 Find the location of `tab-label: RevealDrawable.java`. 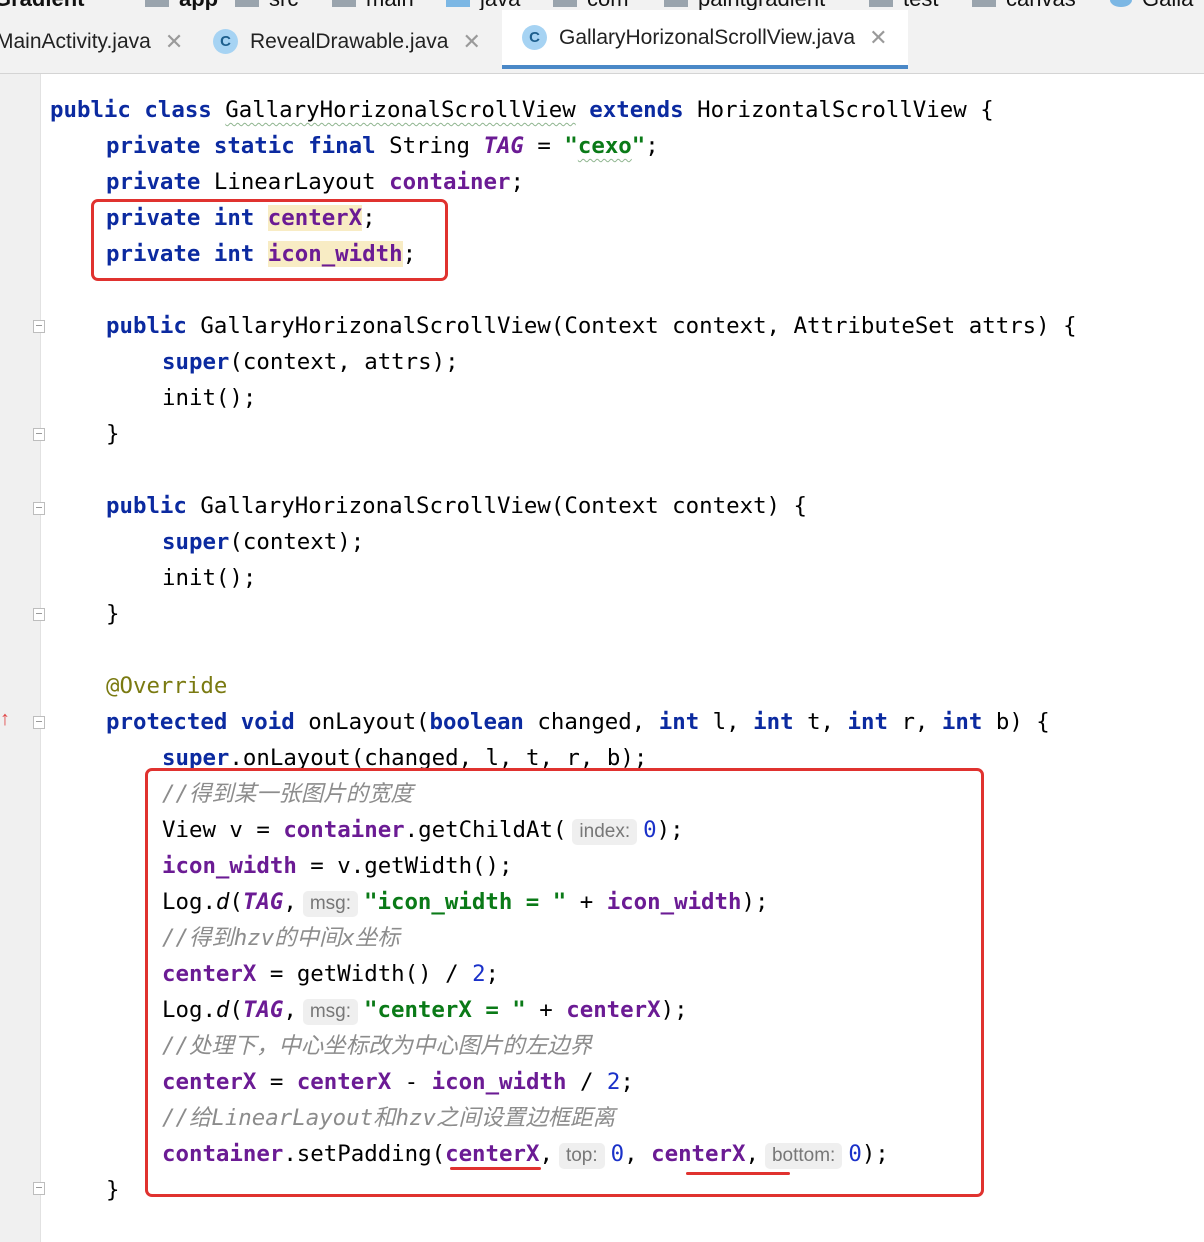

tab-label: RevealDrawable.java is located at coordinates (349, 41).